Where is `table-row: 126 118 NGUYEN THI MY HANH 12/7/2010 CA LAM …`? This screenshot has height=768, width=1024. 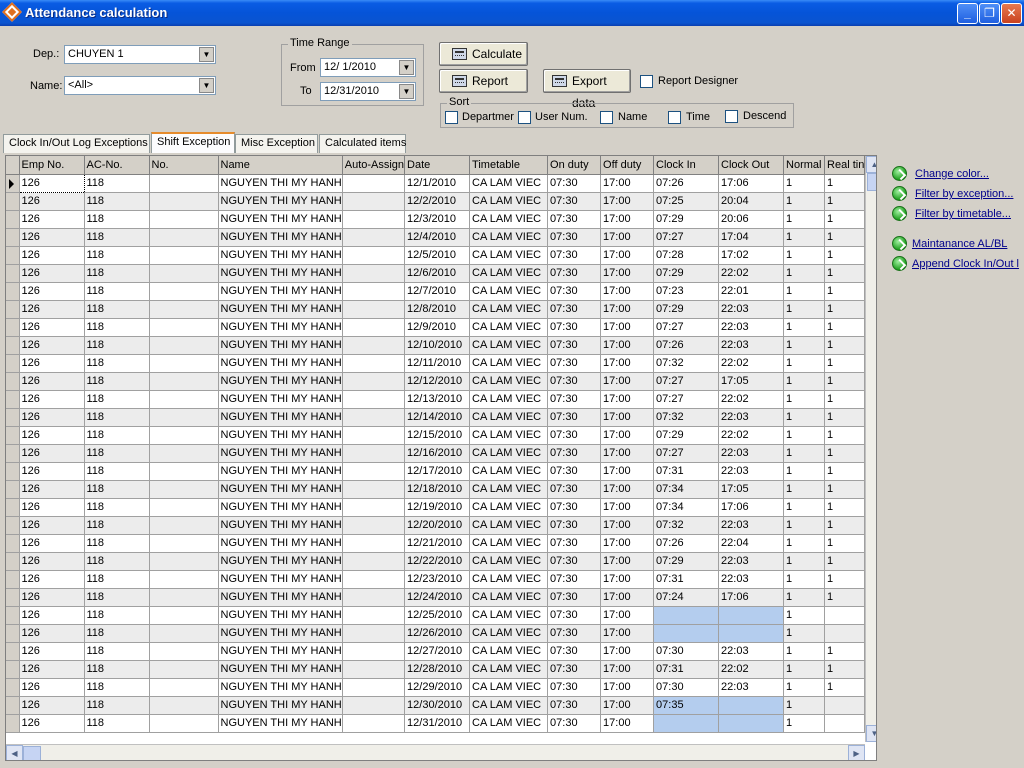 table-row: 126 118 NGUYEN THI MY HANH 12/7/2010 CA LAM … is located at coordinates (436, 291).